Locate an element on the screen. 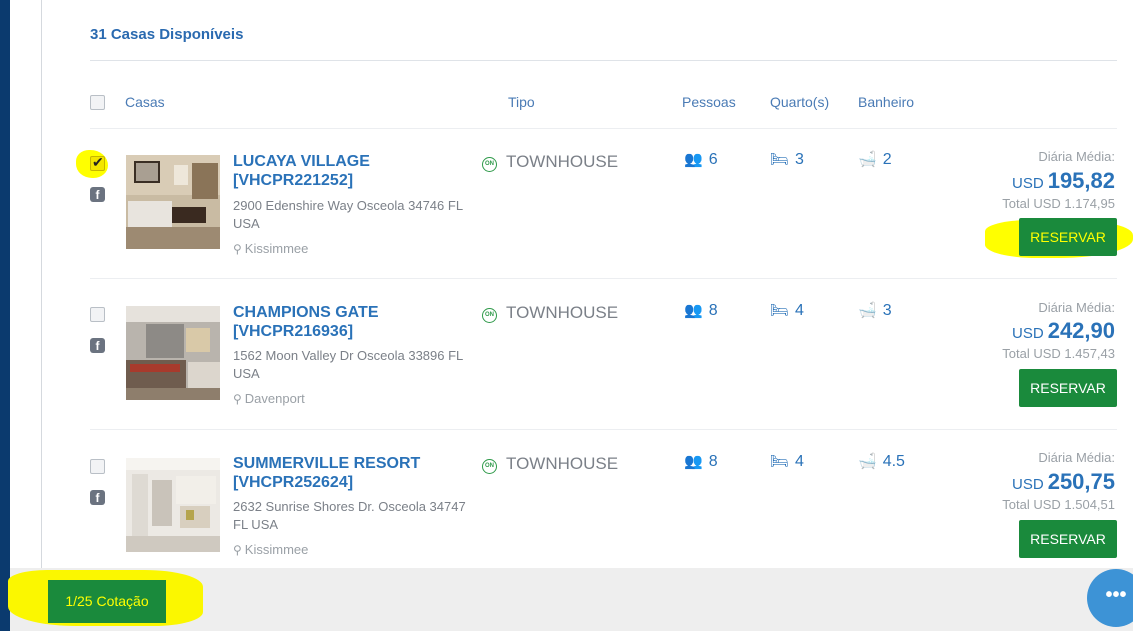 This screenshot has height=631, width=1133. select-all-checkbox is located at coordinates (97, 102).